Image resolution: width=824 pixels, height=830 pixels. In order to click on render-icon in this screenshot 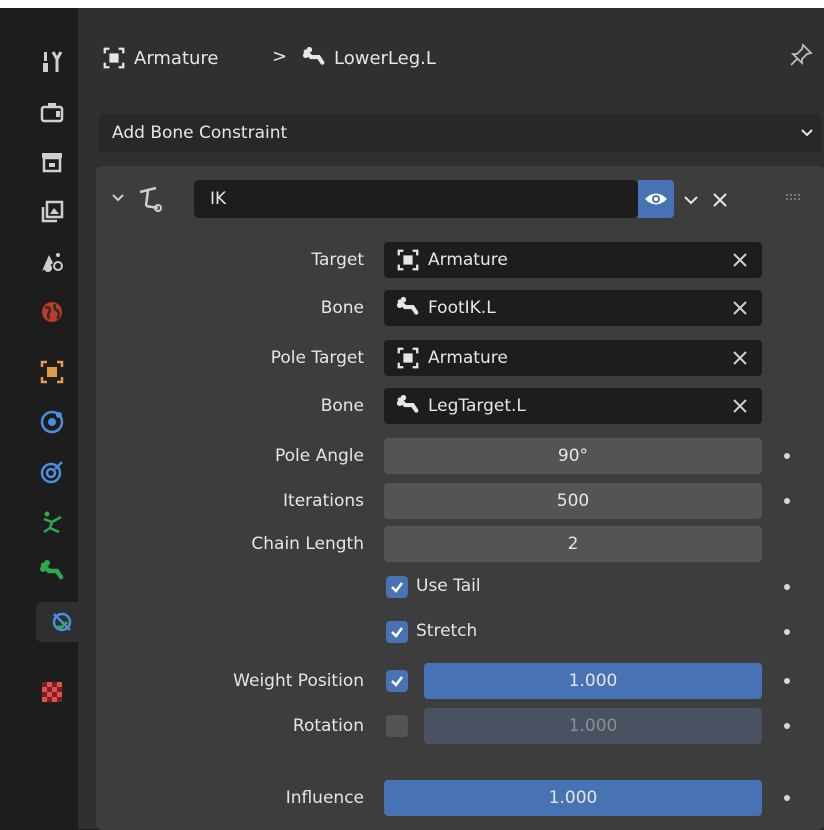, I will do `click(52, 113)`.